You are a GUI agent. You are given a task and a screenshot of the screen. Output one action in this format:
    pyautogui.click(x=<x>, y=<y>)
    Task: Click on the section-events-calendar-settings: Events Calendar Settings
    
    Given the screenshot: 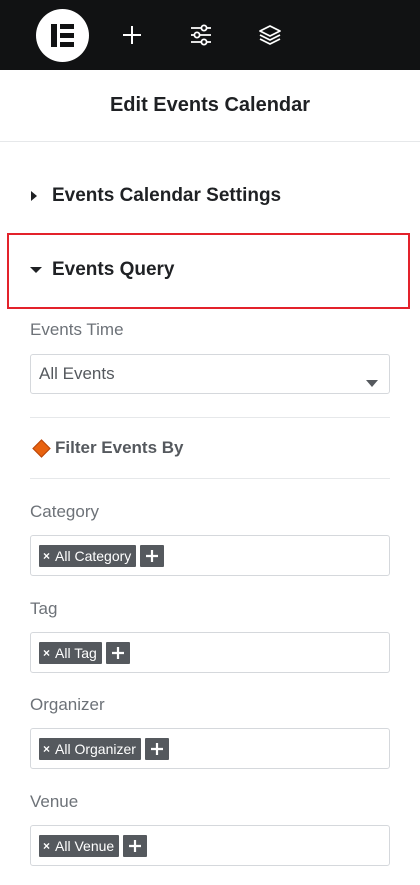 What is the action you would take?
    pyautogui.click(x=155, y=196)
    